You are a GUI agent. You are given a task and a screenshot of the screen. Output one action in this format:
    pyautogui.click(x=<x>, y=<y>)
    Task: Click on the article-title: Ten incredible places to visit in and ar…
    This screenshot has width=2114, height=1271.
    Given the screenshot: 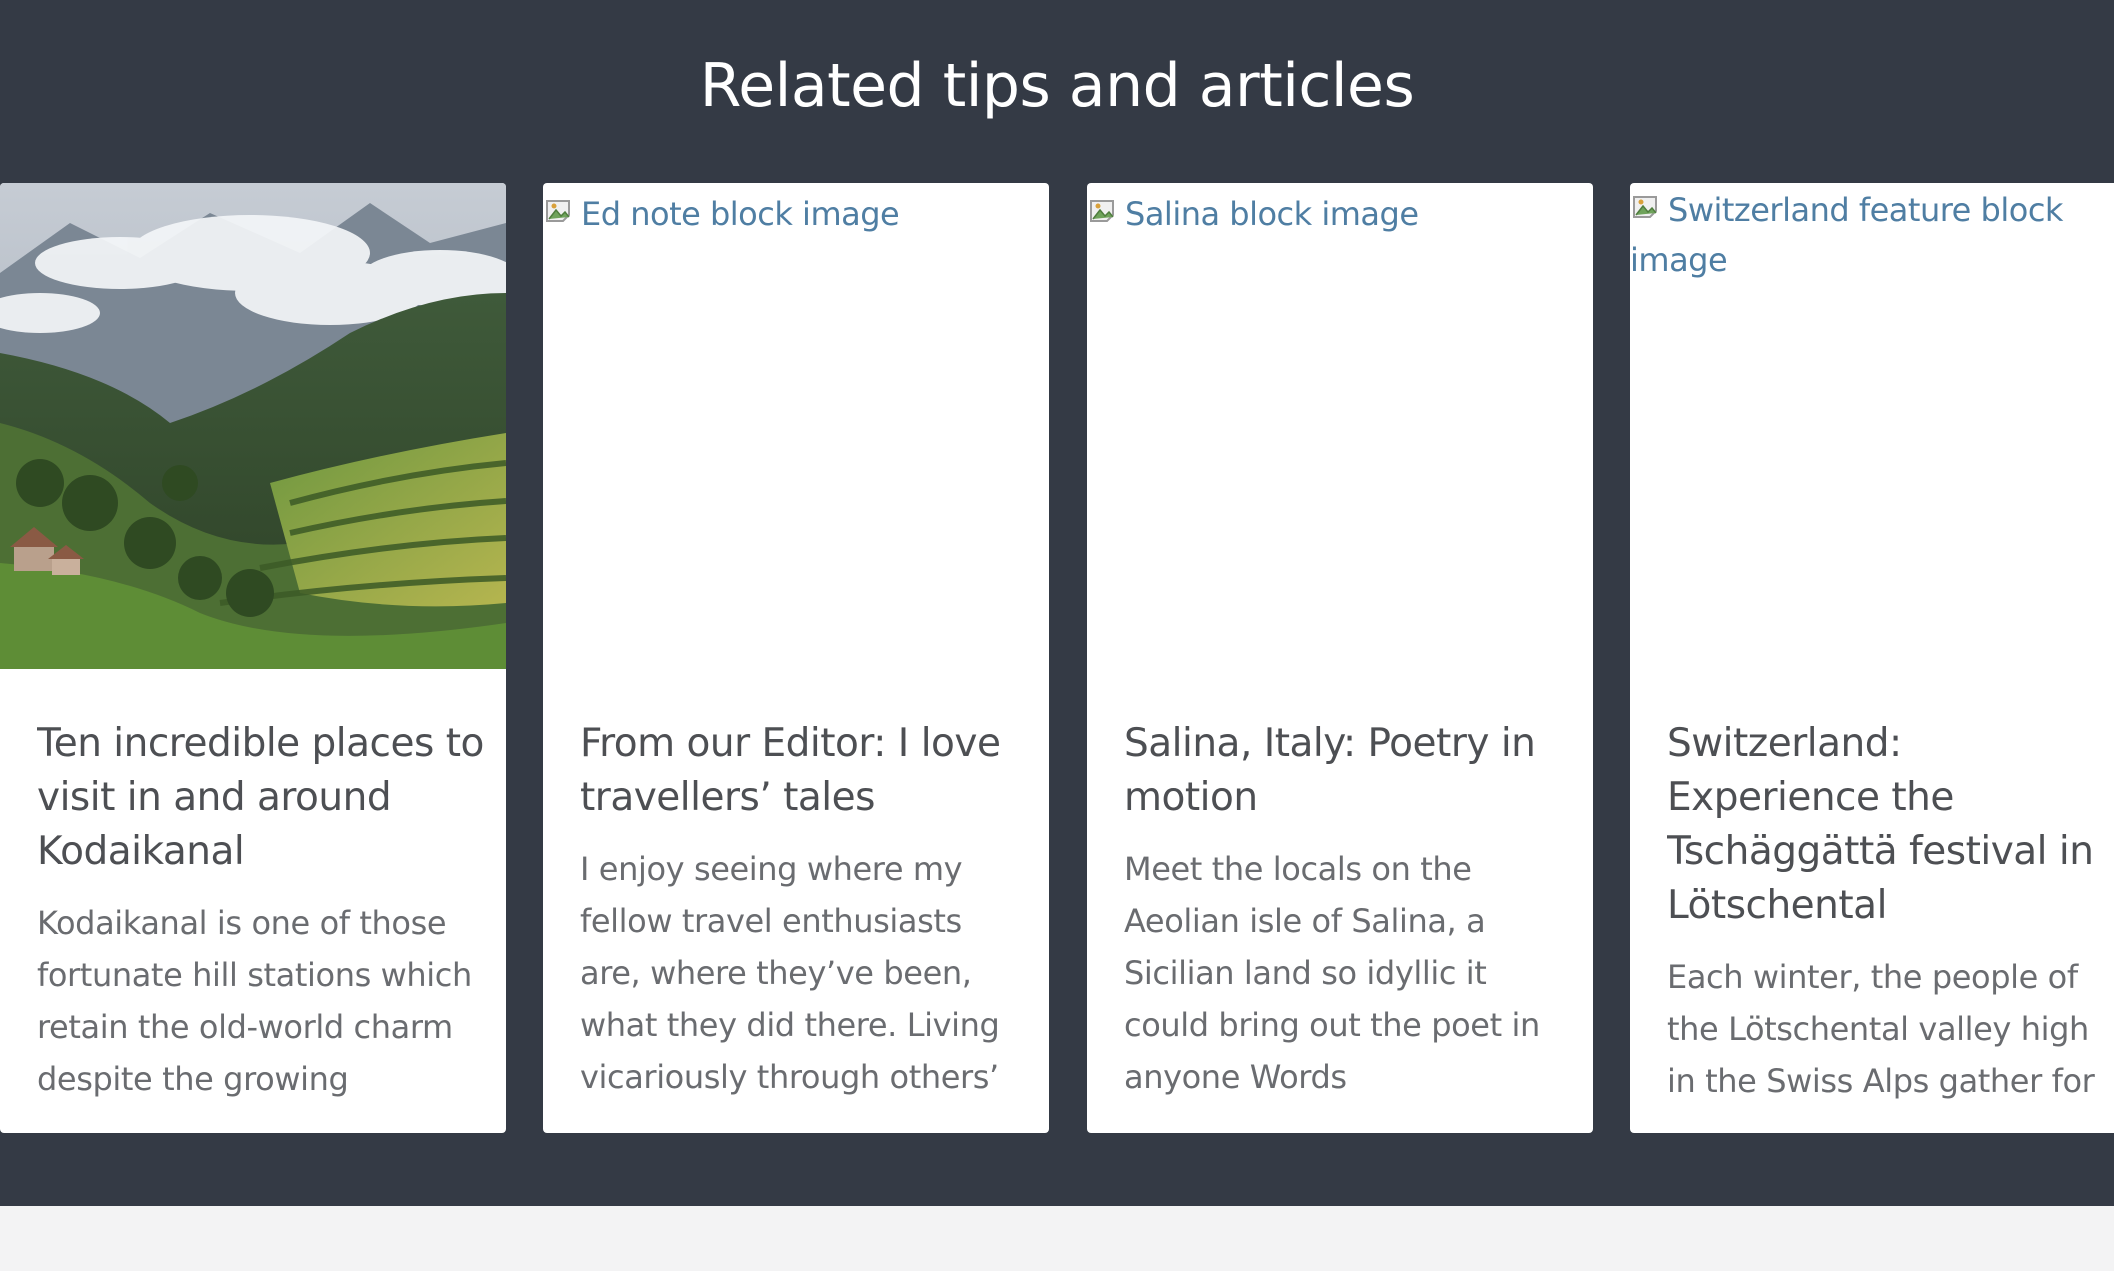 What is the action you would take?
    pyautogui.click(x=261, y=798)
    